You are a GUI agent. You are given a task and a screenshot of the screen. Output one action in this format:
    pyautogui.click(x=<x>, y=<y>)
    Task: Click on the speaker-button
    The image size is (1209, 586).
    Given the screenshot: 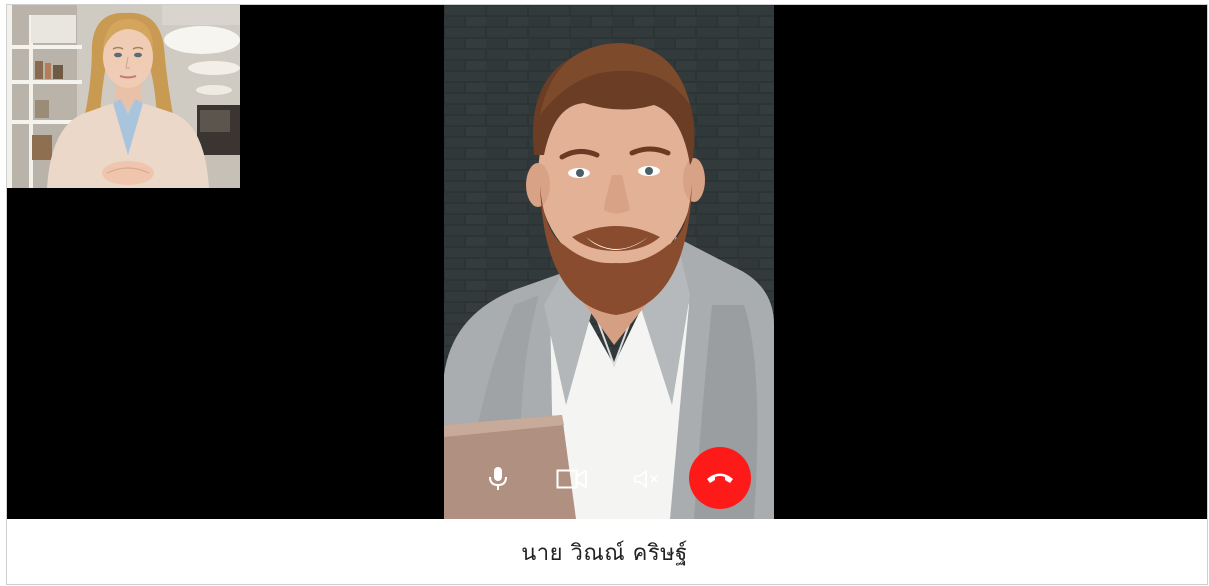 What is the action you would take?
    pyautogui.click(x=647, y=479)
    